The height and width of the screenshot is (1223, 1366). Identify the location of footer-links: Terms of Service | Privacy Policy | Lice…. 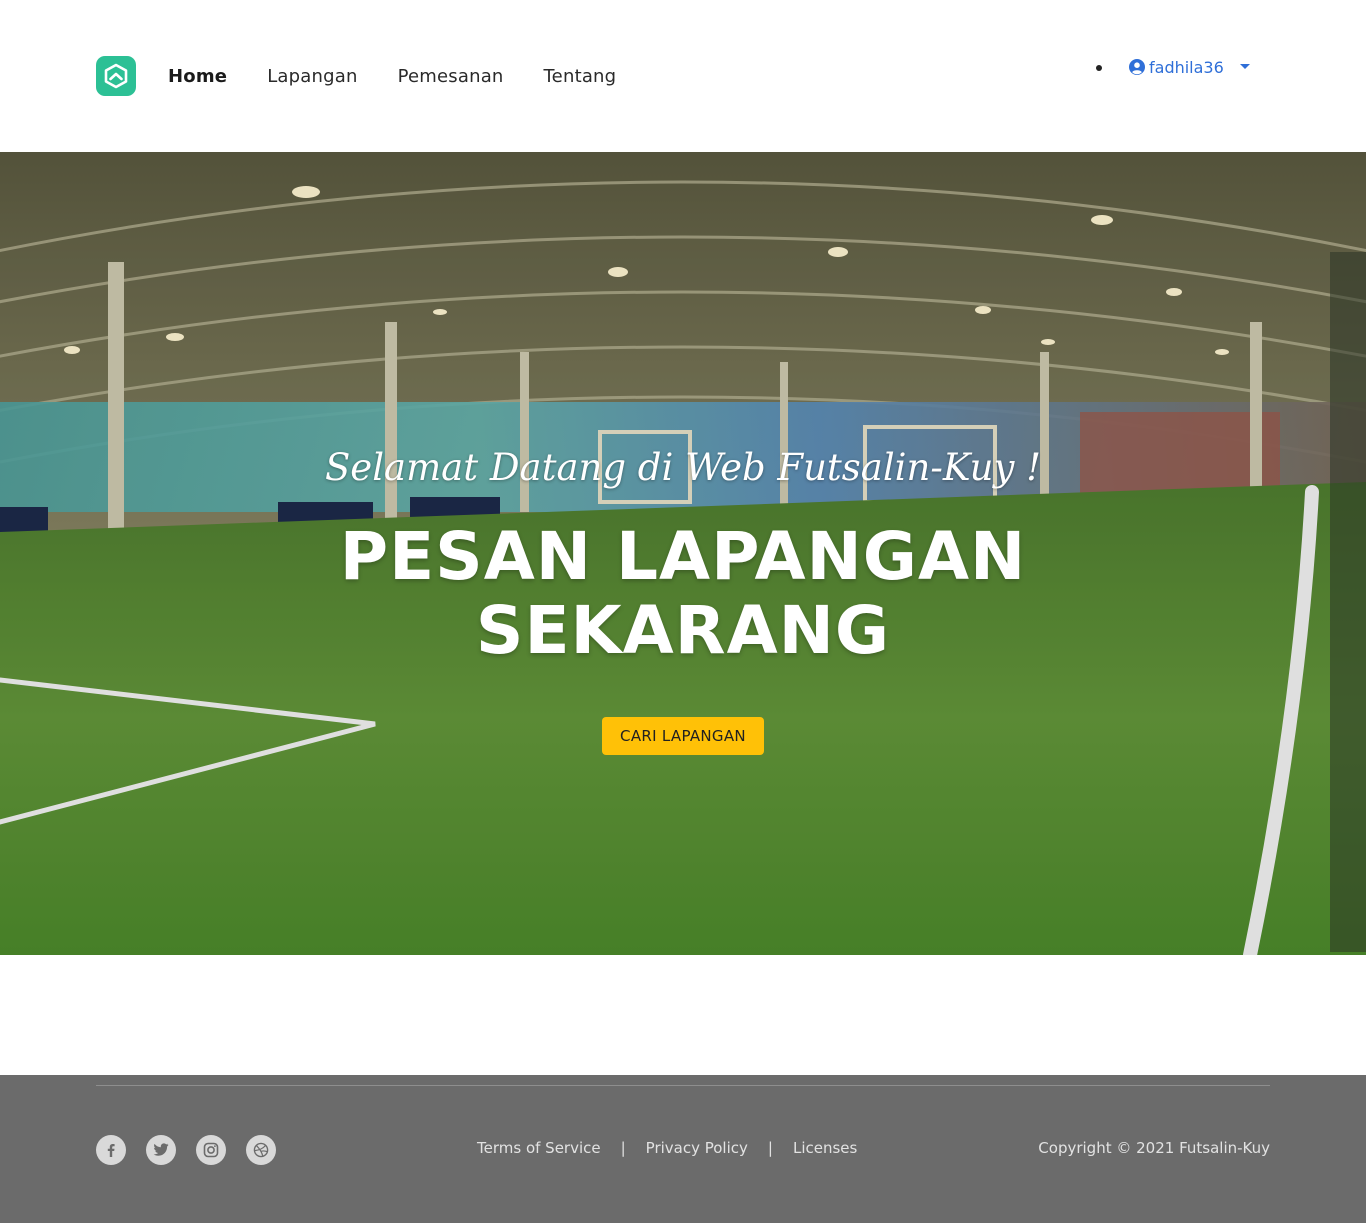
(667, 1148).